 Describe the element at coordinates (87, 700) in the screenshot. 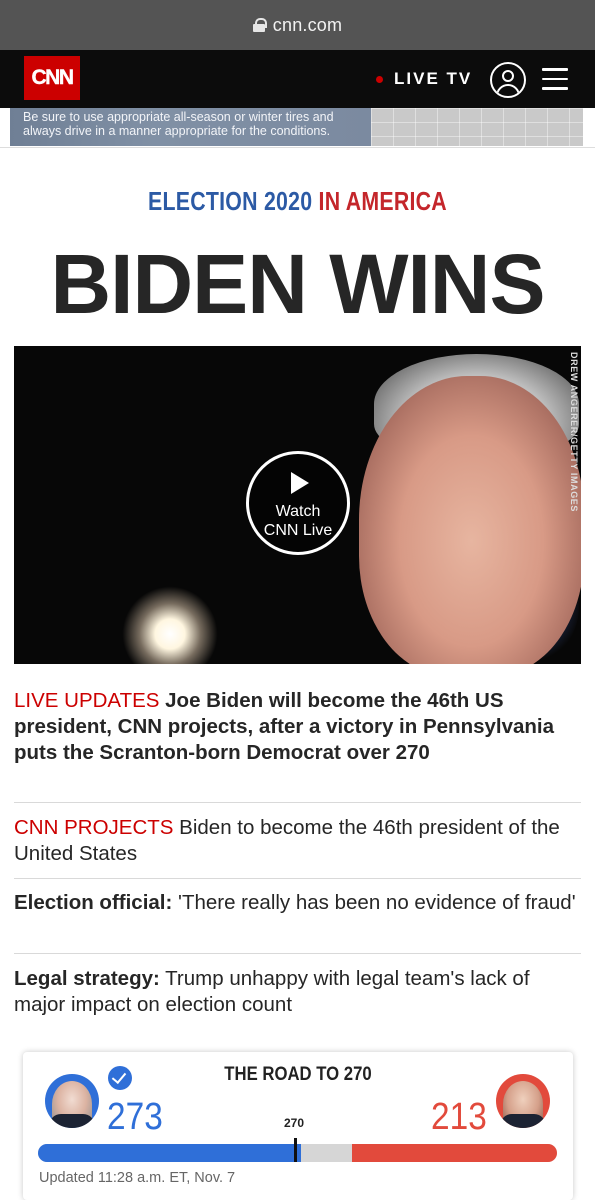

I see `story-tag: LIVE UPDATES` at that location.